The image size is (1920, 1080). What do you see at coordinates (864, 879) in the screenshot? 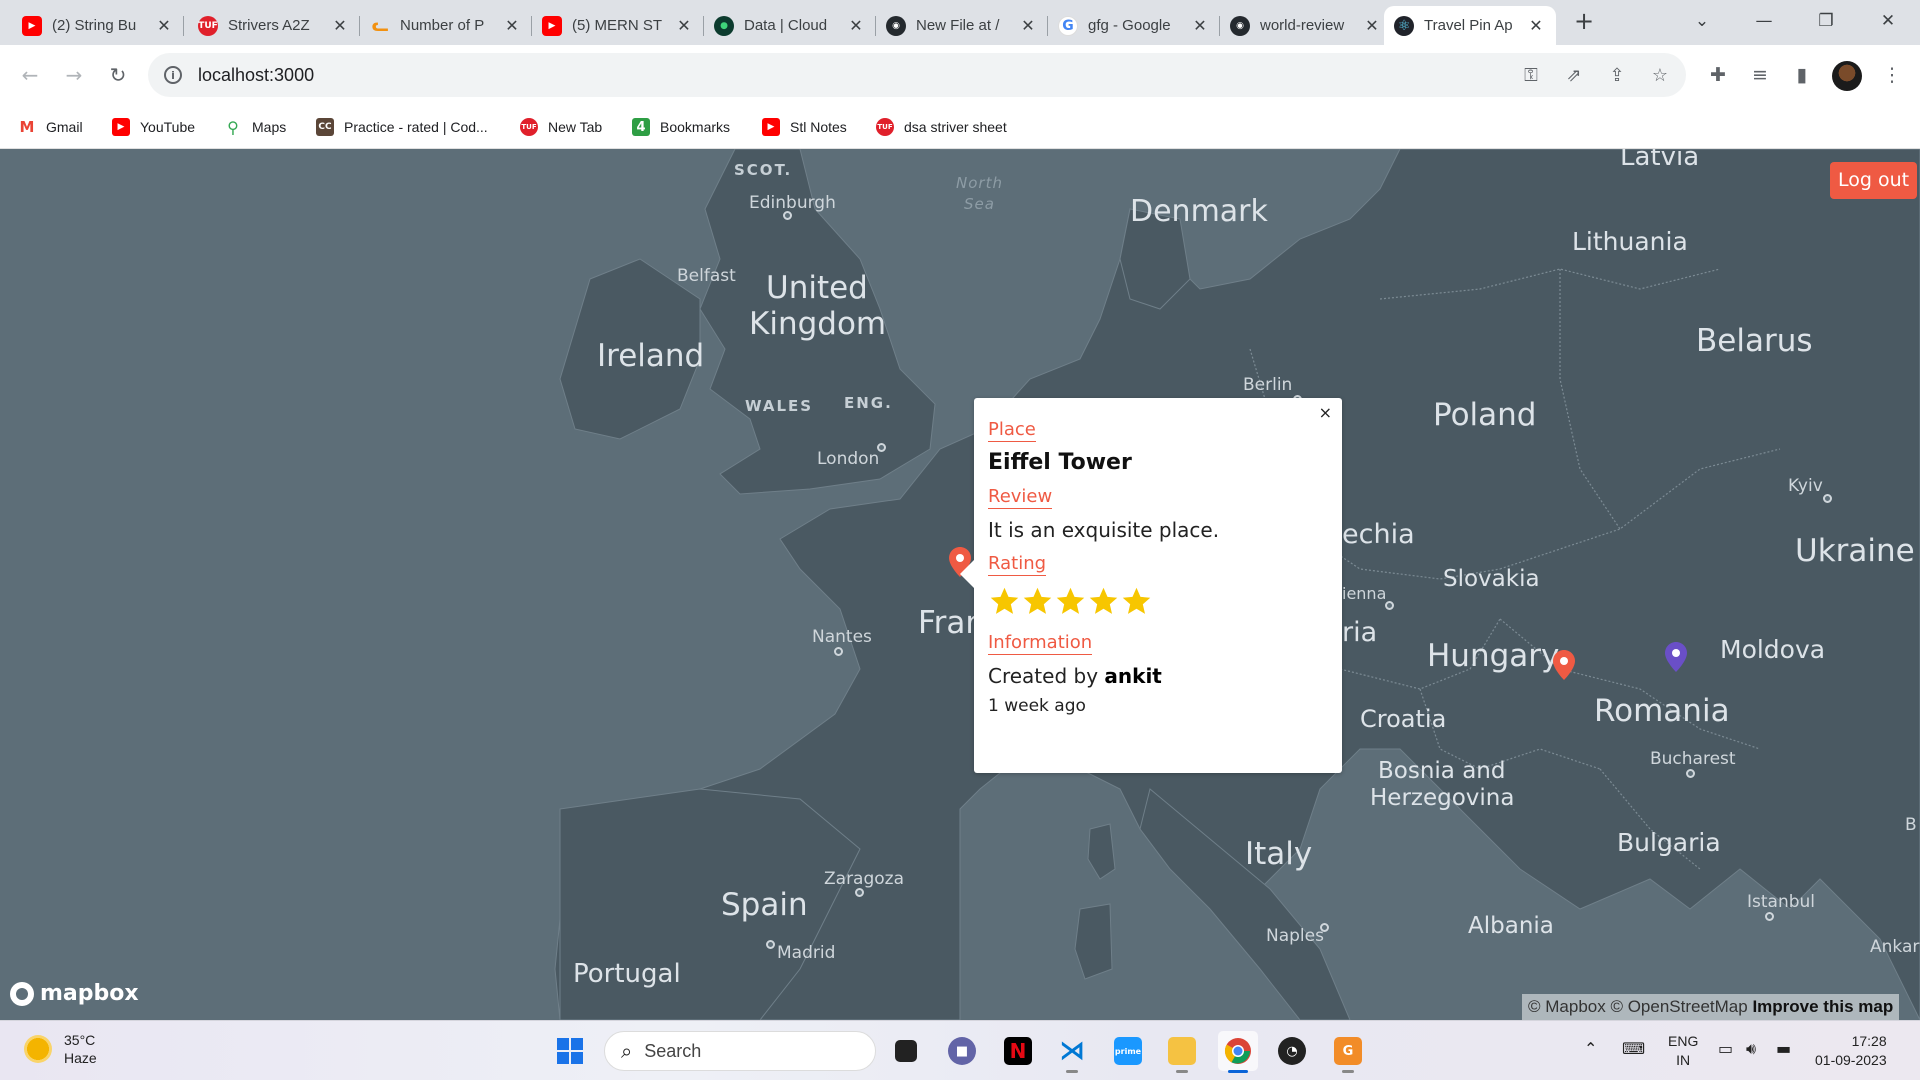
I see `map-label-zaragoza: Zaragoza` at bounding box center [864, 879].